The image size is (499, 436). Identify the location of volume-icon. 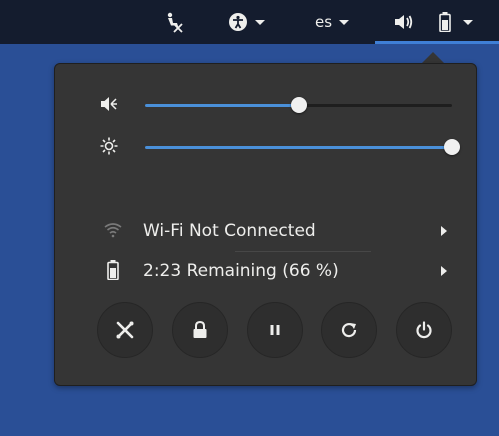
(404, 22).